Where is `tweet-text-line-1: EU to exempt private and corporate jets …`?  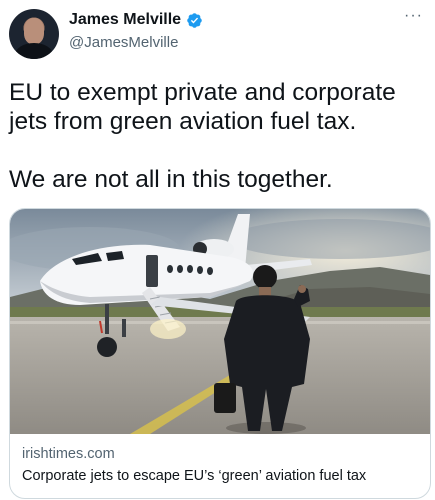 tweet-text-line-1: EU to exempt private and corporate jets … is located at coordinates (202, 107).